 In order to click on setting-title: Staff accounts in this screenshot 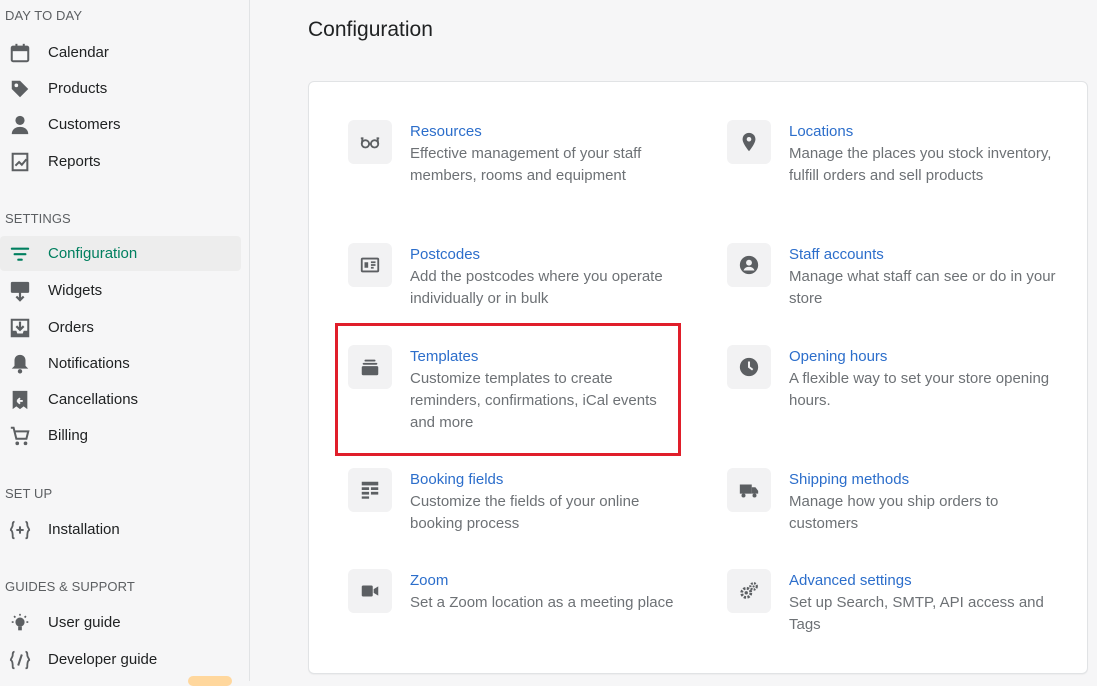, I will do `click(924, 255)`.